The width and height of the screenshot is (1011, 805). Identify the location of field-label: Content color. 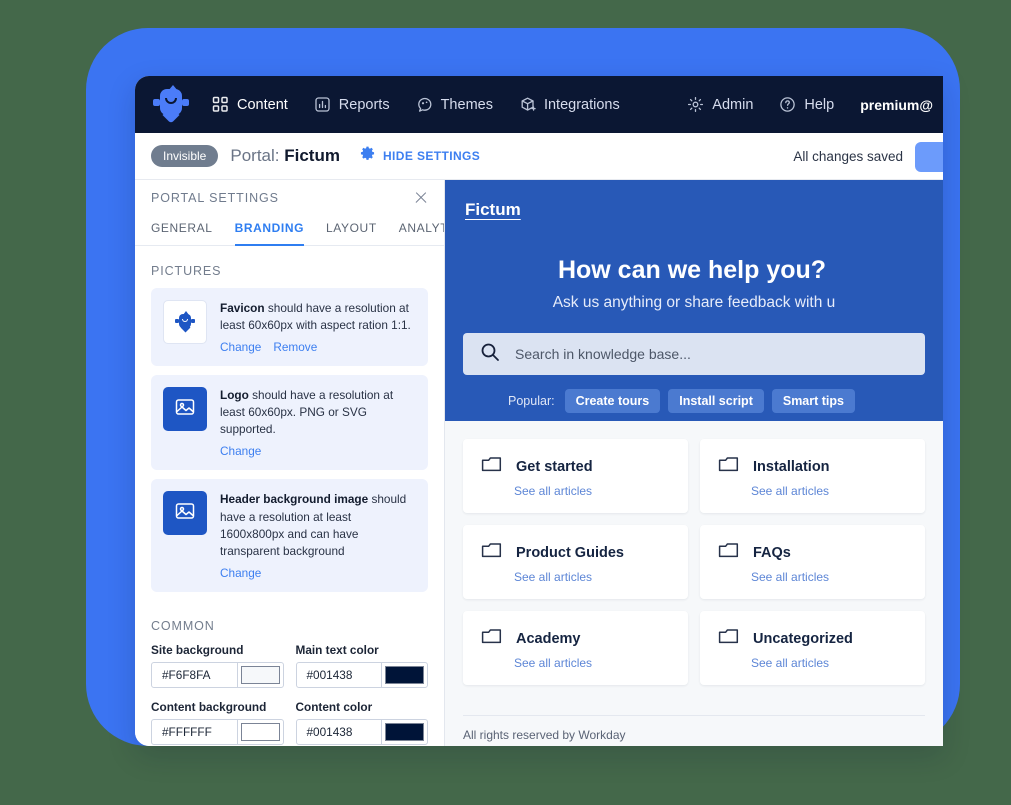
(334, 706).